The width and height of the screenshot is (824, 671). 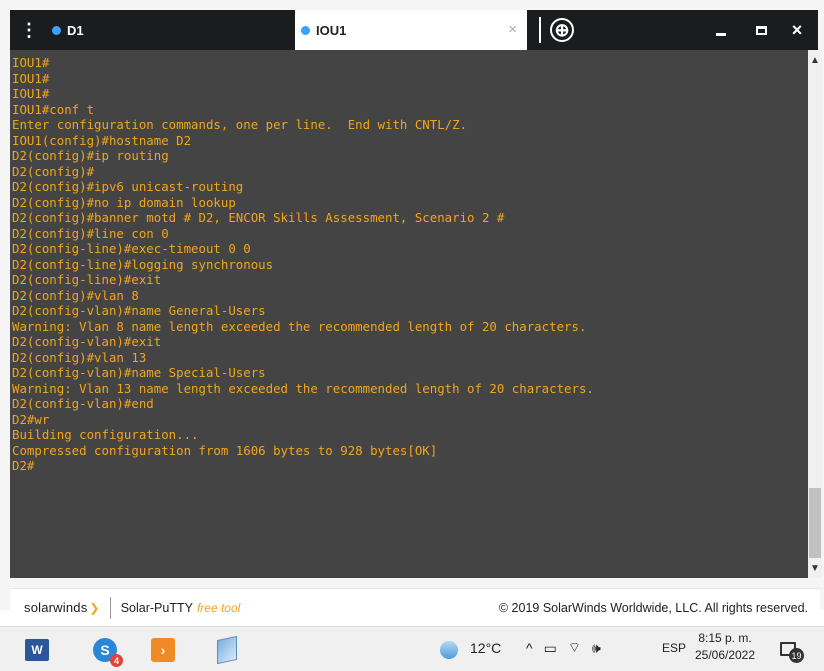 What do you see at coordinates (87, 341) in the screenshot?
I see `terminal-line: D2(config-vlan)#exit` at bounding box center [87, 341].